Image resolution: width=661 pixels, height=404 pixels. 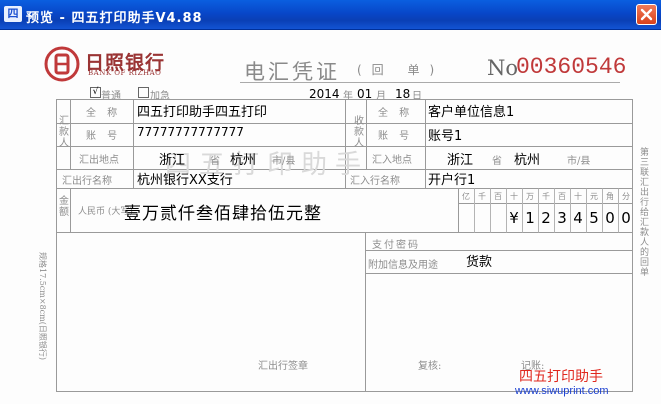 I want to click on remitter-province-unit: 省, so click(x=215, y=161).